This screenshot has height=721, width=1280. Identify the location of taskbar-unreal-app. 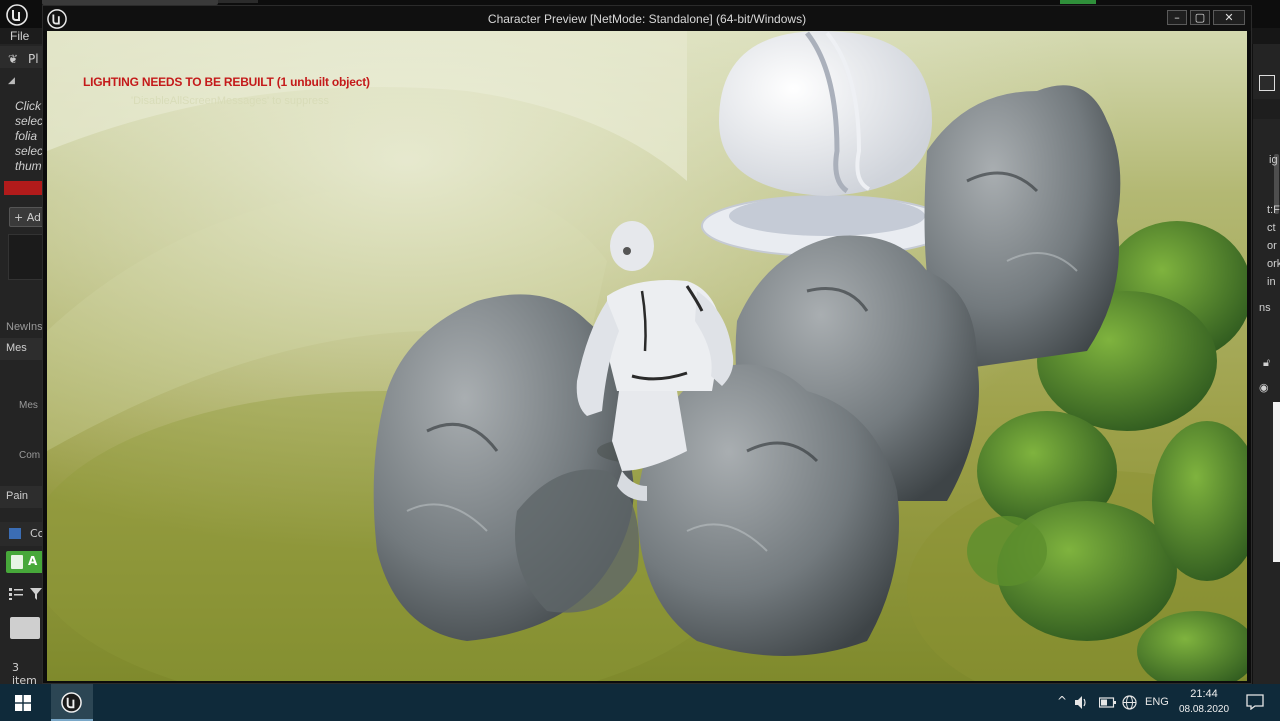
(72, 702).